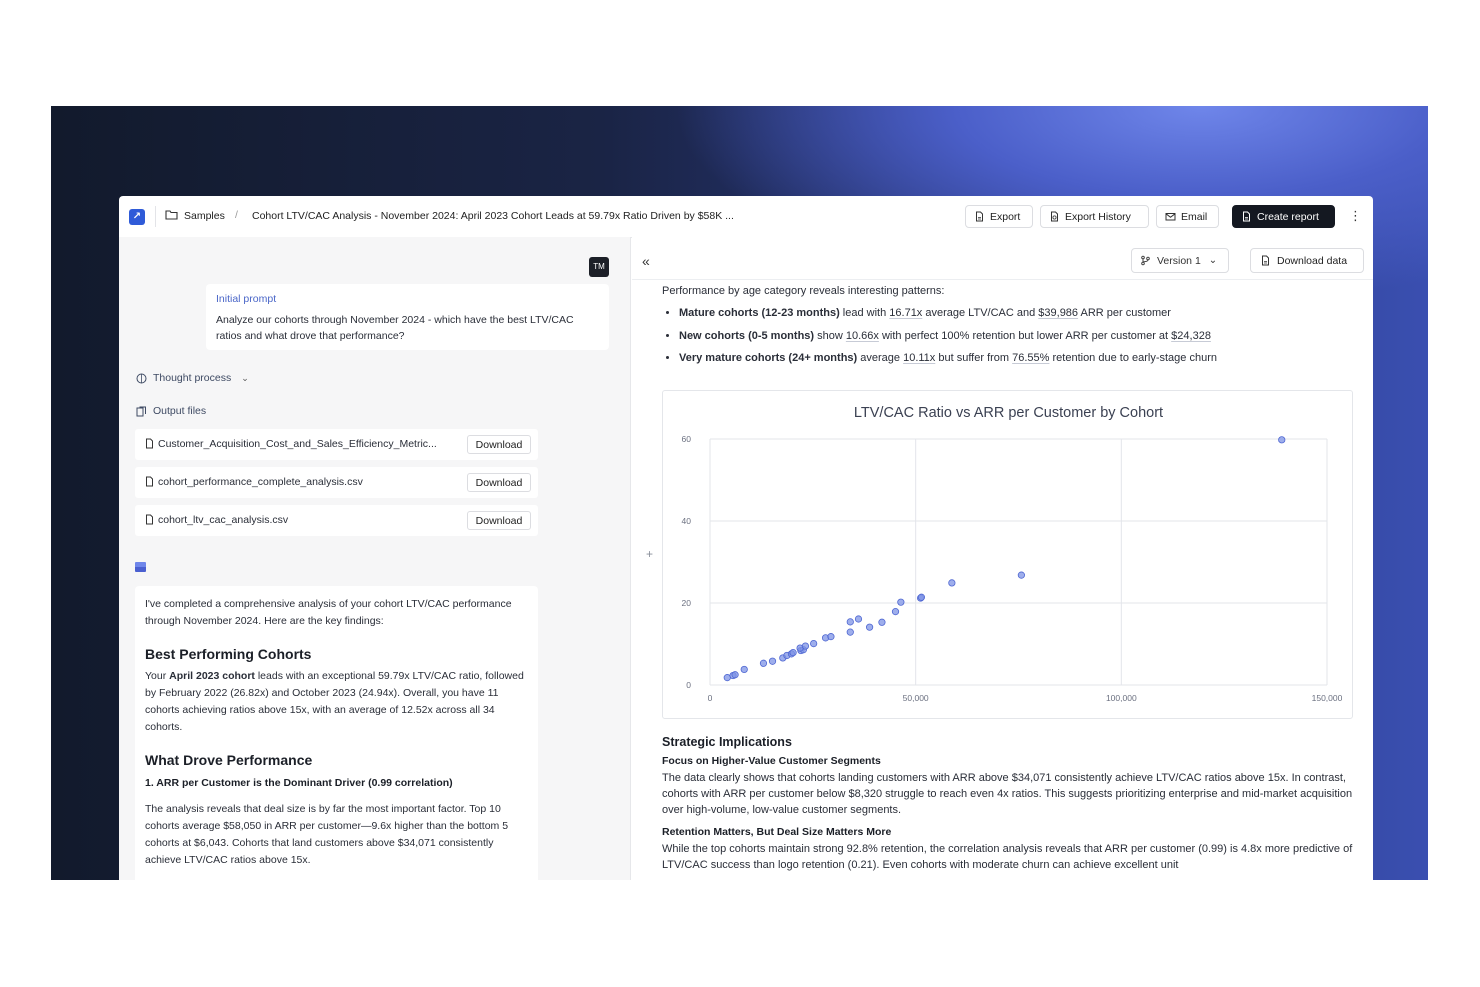  What do you see at coordinates (260, 482) in the screenshot?
I see `file-name: cohort_performance_complete_analysis.csv` at bounding box center [260, 482].